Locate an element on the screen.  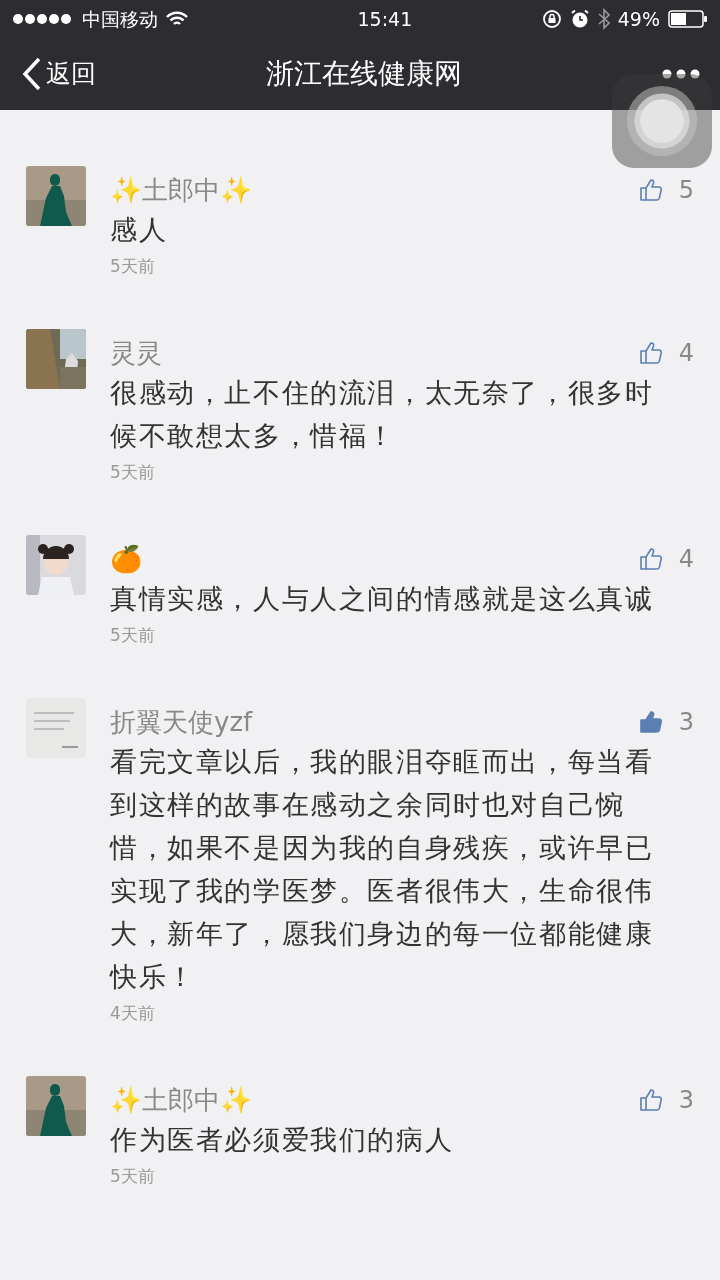
user-name: 灵灵 is located at coordinates (136, 353).